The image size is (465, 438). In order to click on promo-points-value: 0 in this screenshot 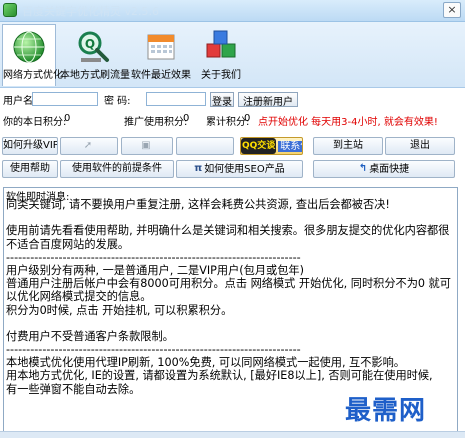, I will do `click(186, 118)`.